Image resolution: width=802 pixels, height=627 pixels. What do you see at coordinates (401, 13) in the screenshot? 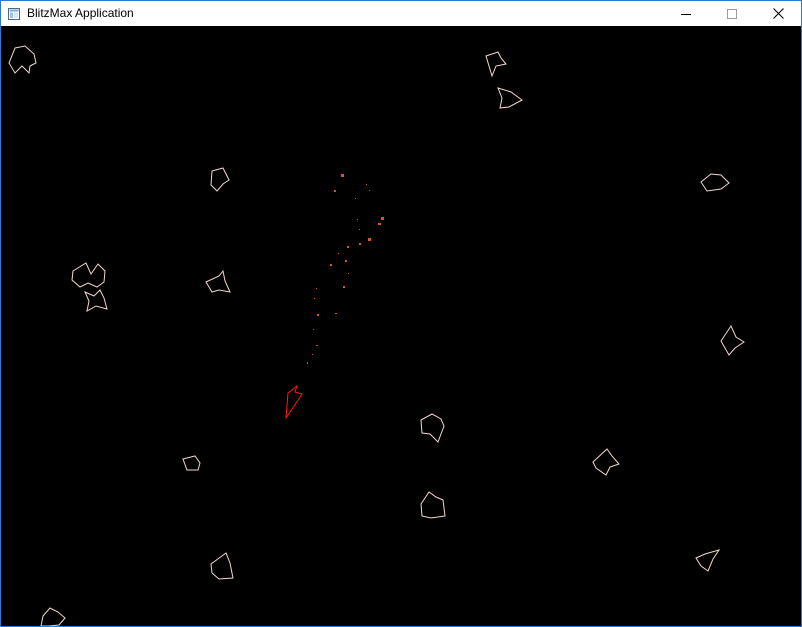
I see `title-bar: BlitzMax Application` at bounding box center [401, 13].